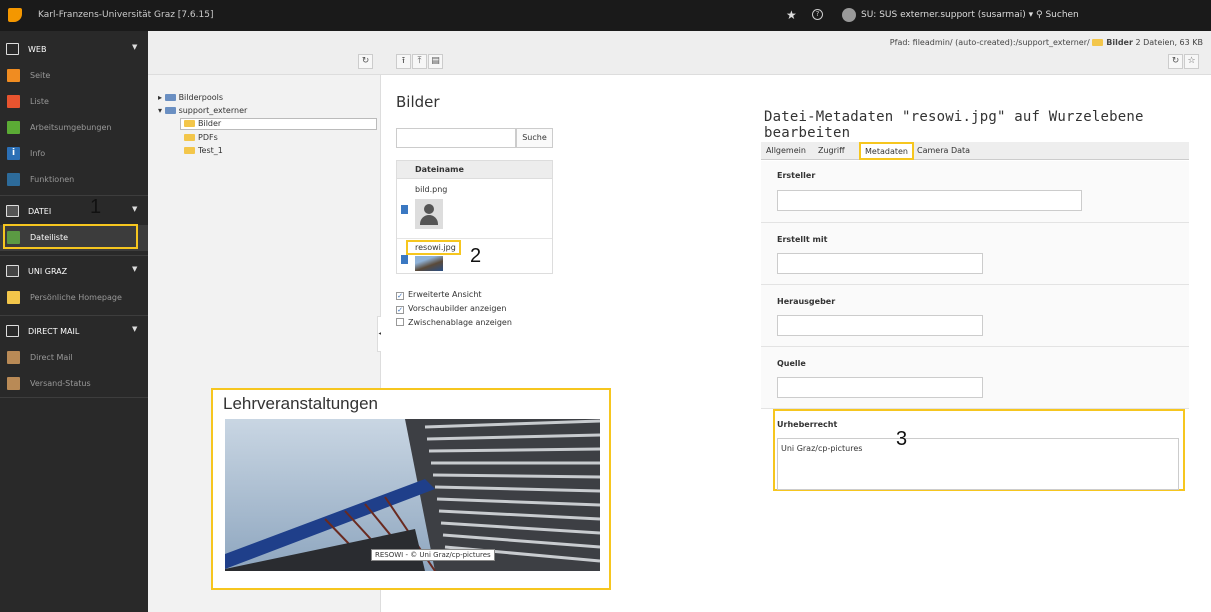  I want to click on menu-group-web: WEB ▼, so click(74, 50).